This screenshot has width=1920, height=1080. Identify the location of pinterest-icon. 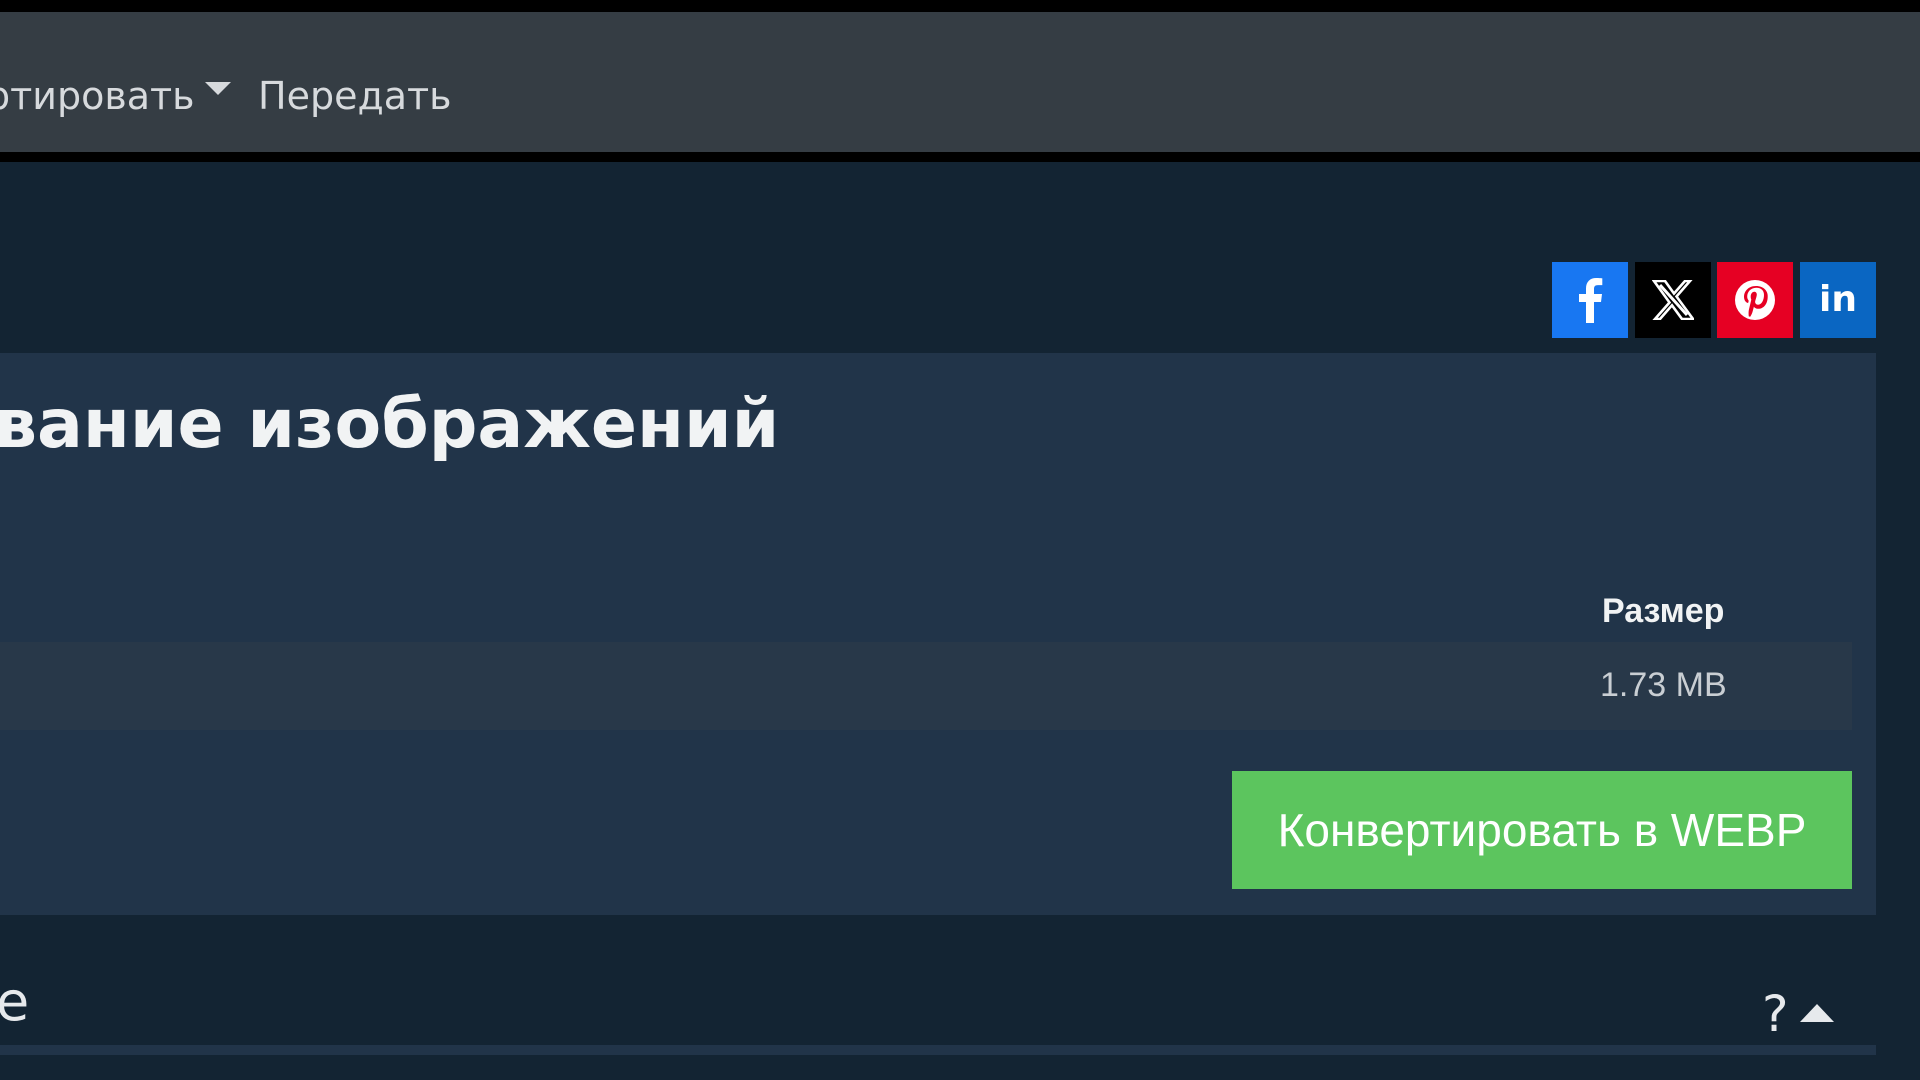
(1755, 300).